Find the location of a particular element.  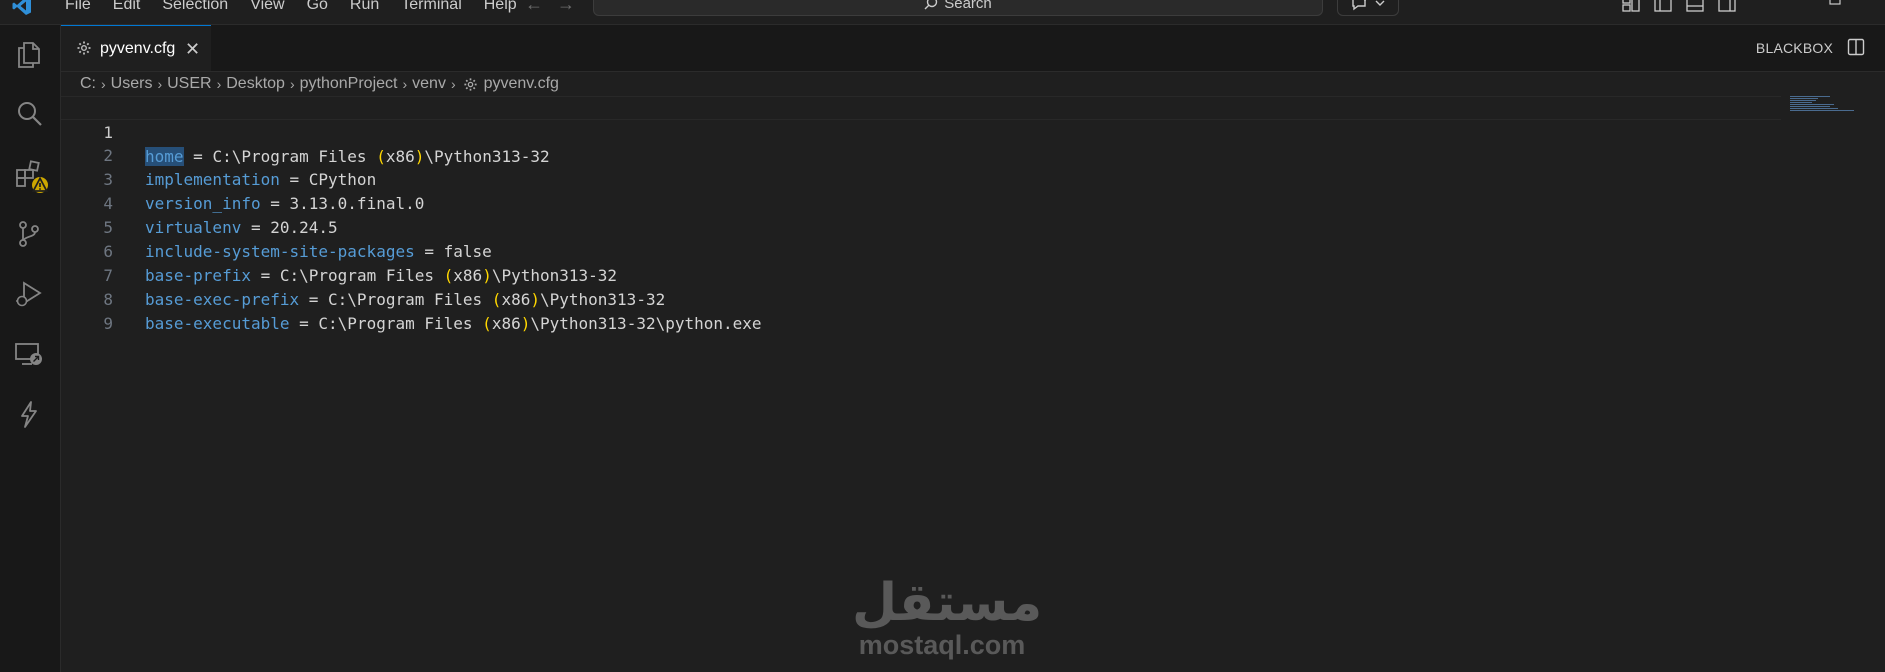

layout-controls is located at coordinates (1679, 6).